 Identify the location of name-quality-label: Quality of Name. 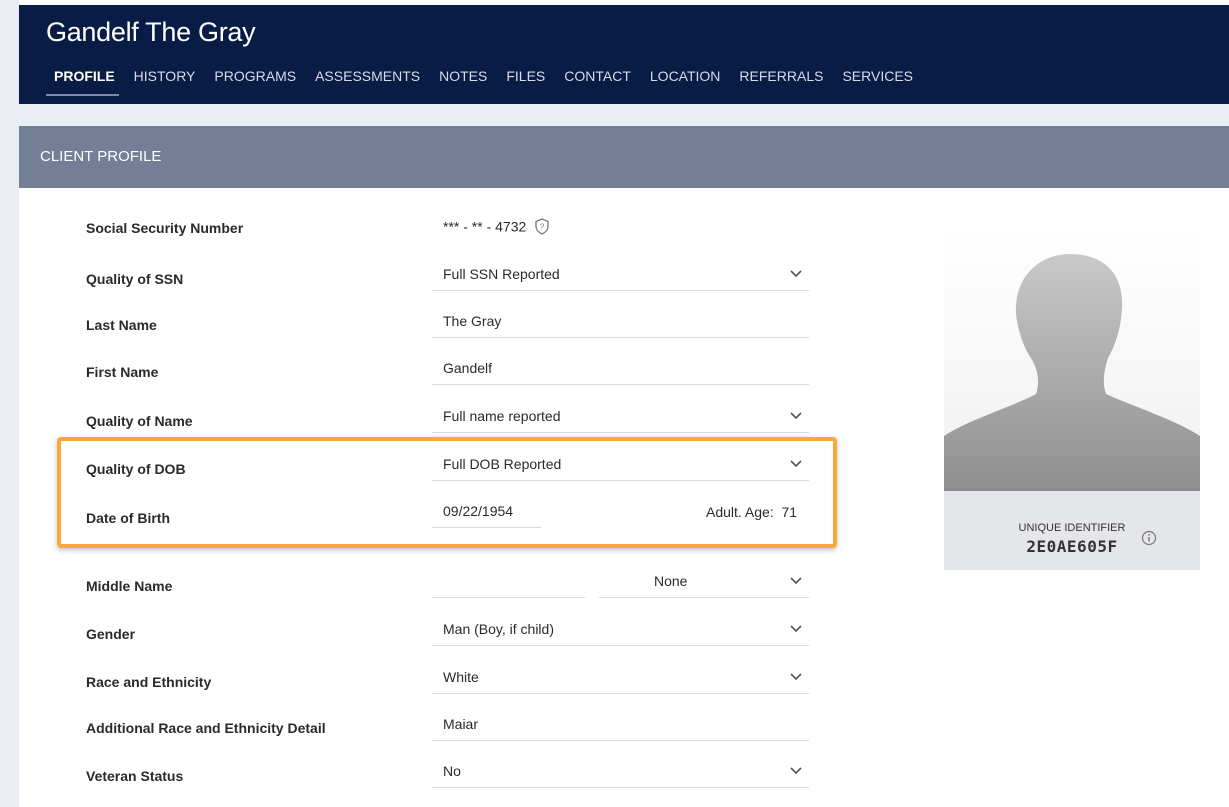
(139, 421).